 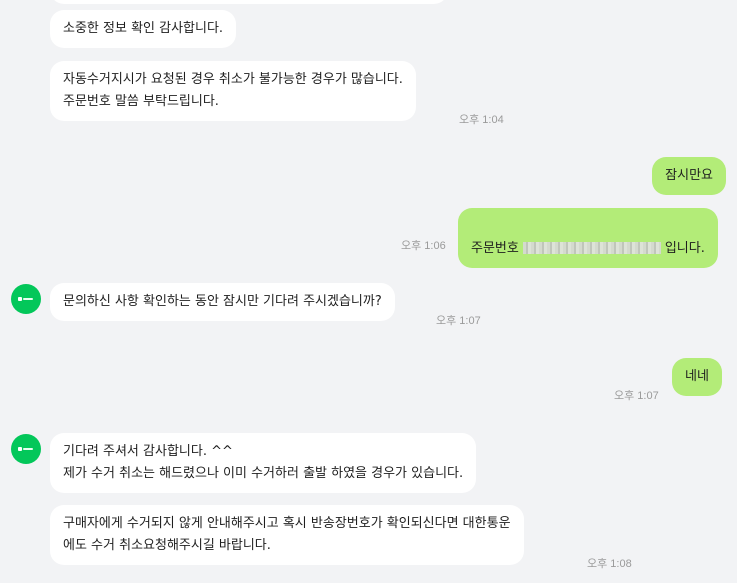 What do you see at coordinates (591, 248) in the screenshot?
I see `redacted-order-number` at bounding box center [591, 248].